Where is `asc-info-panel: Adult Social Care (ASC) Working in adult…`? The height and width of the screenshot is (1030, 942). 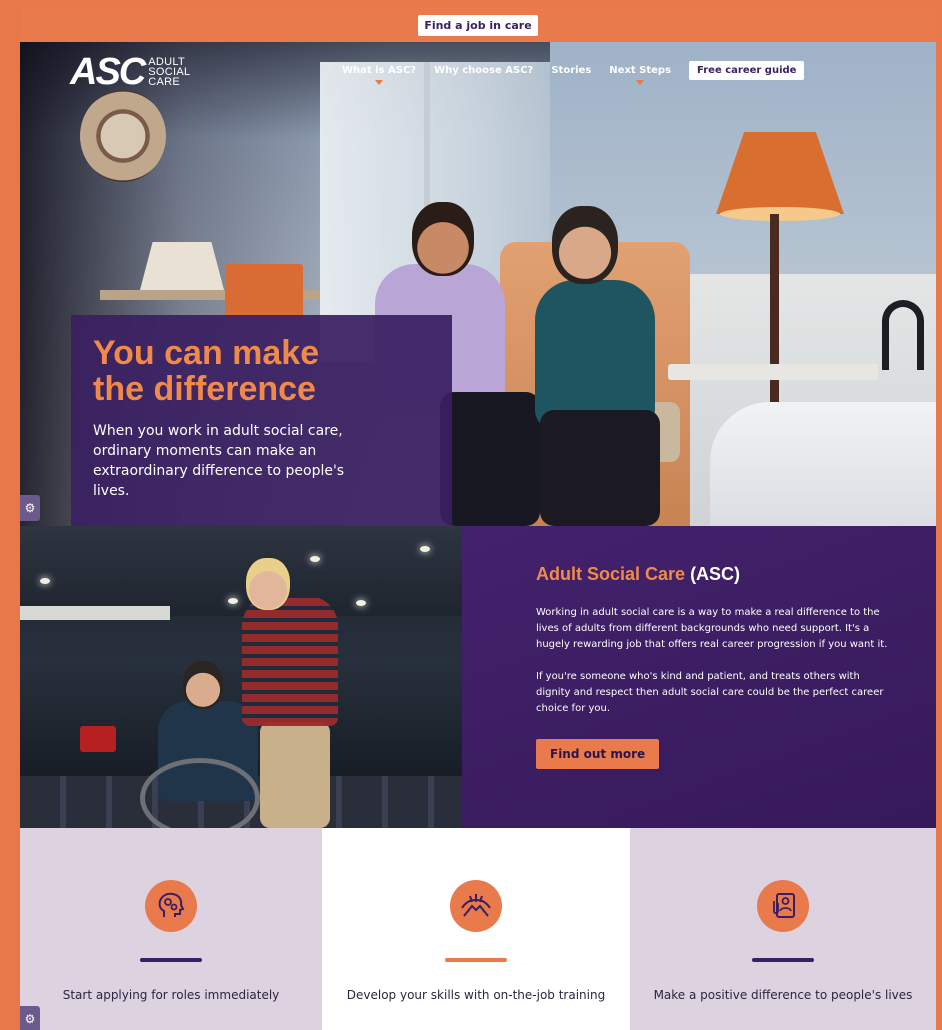
asc-info-panel: Adult Social Care (ASC) Working in adult… is located at coordinates (699, 677).